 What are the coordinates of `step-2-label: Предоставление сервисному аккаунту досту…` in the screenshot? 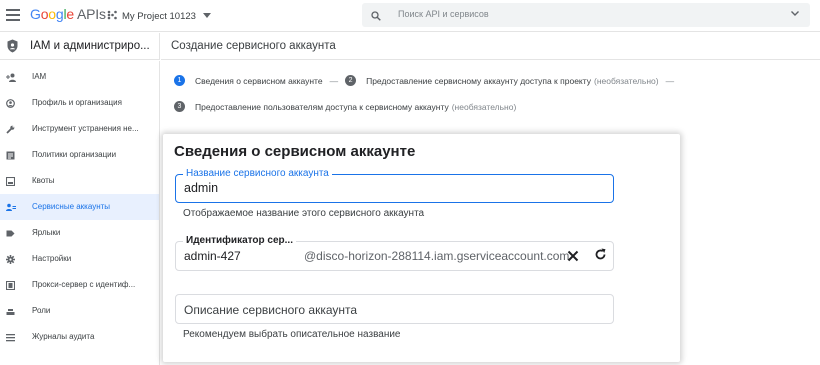 It's located at (478, 81).